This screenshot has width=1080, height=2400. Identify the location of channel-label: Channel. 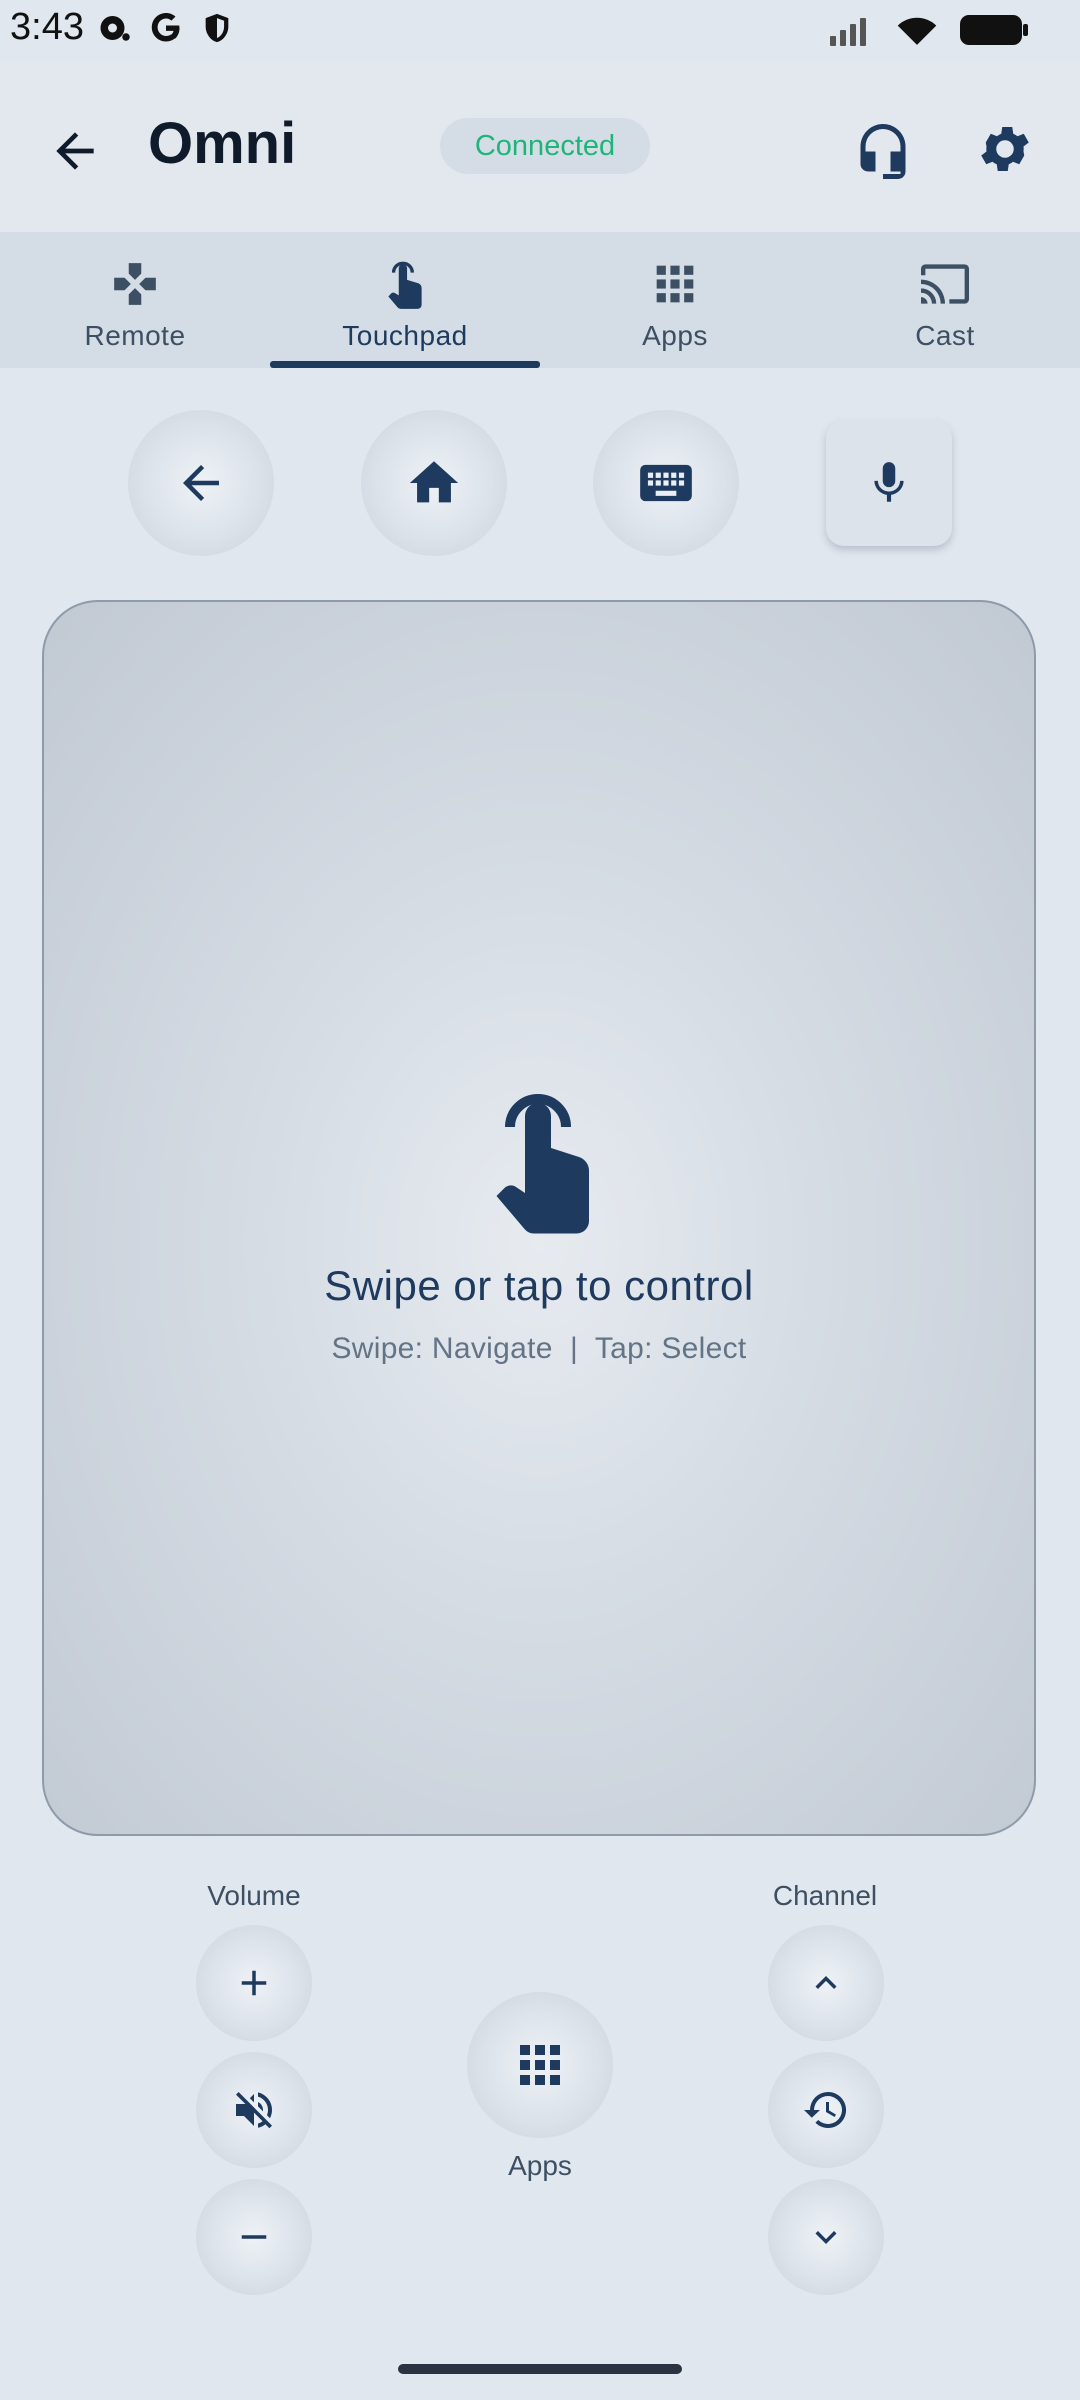
(825, 1895).